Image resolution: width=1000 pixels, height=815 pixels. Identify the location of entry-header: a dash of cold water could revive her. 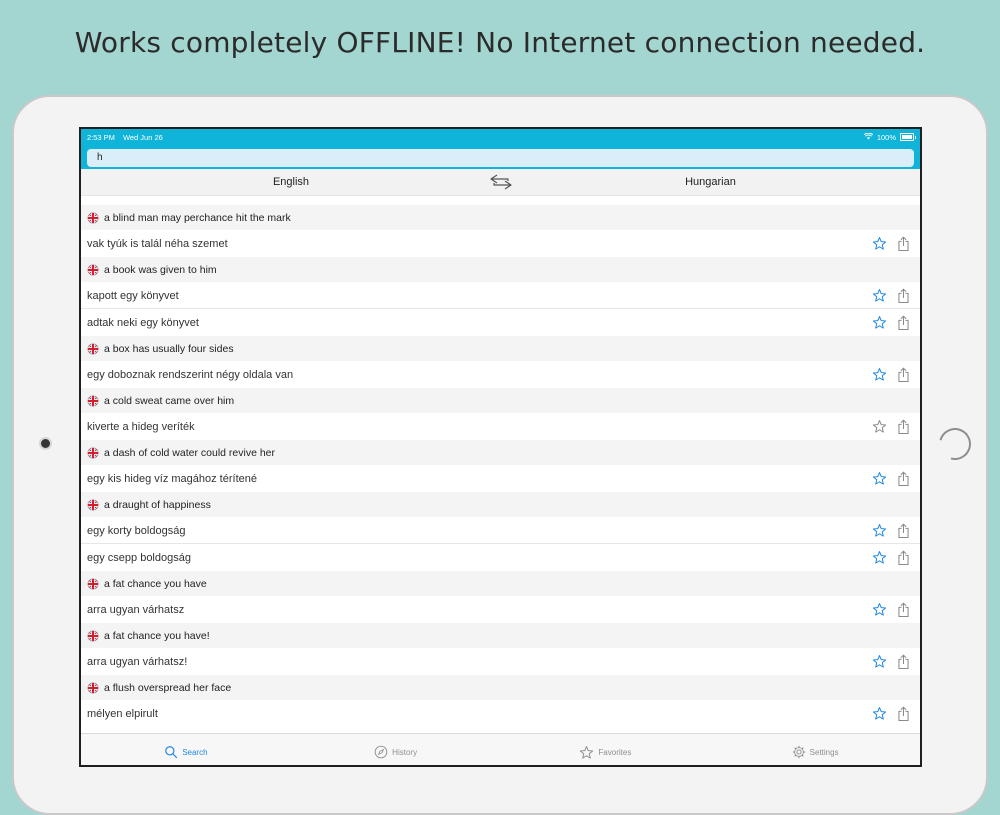
(500, 452).